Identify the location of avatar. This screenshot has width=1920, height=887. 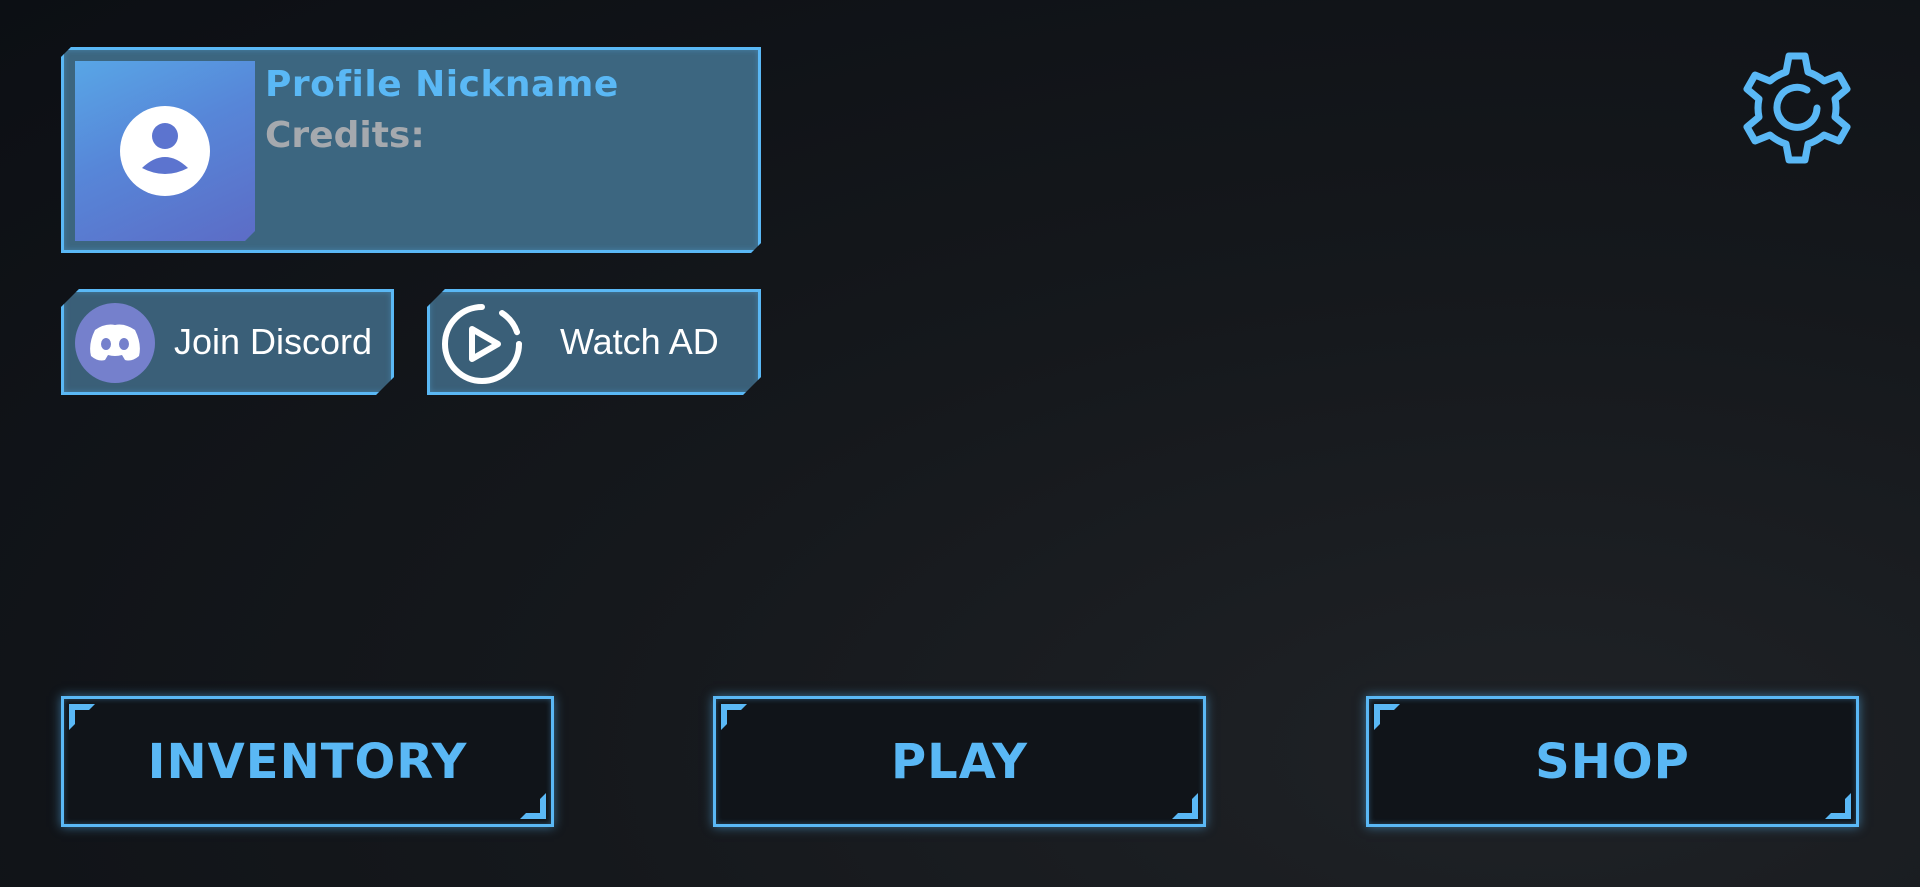
(165, 151).